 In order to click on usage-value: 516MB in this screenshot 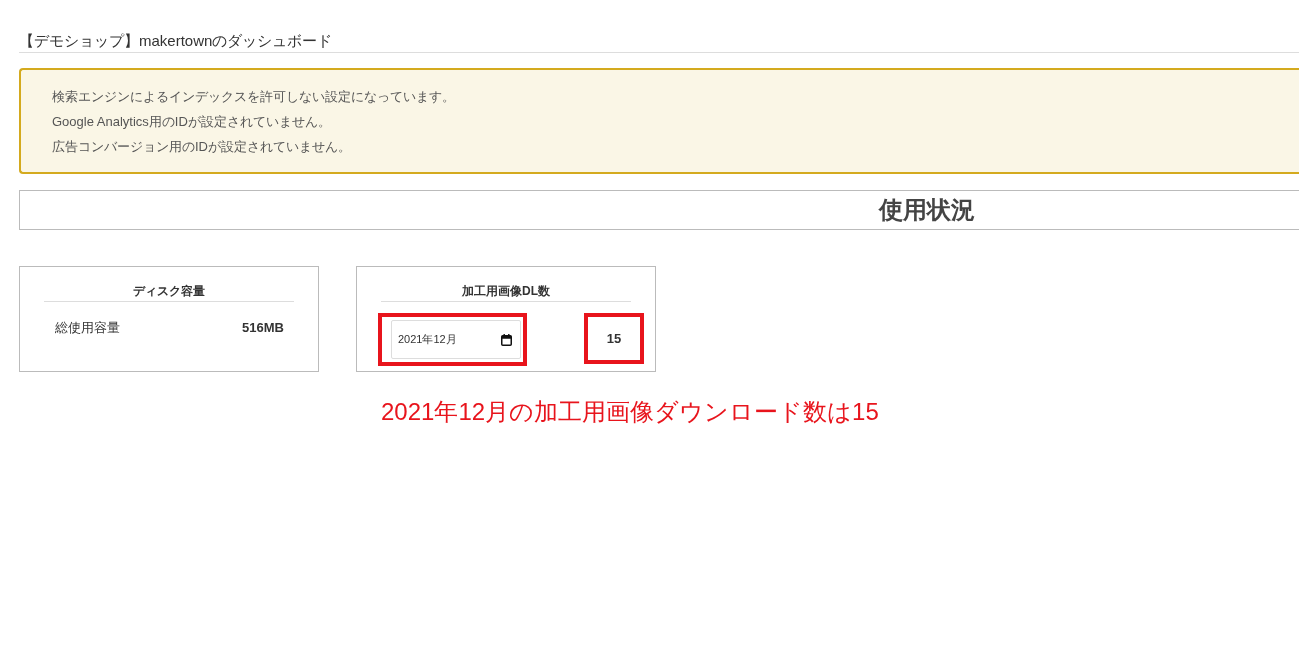, I will do `click(263, 328)`.